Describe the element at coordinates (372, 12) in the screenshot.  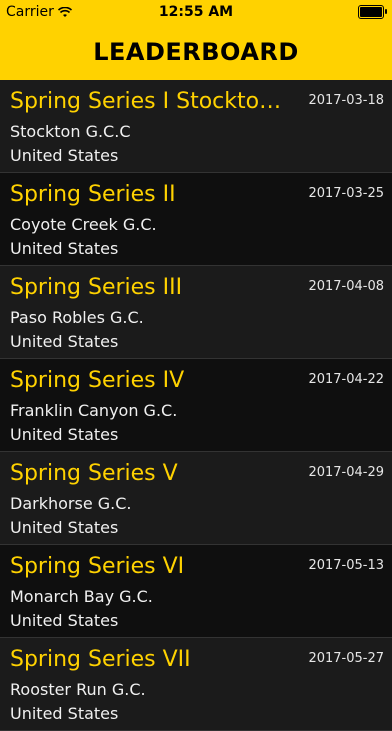
I see `battery-icon` at that location.